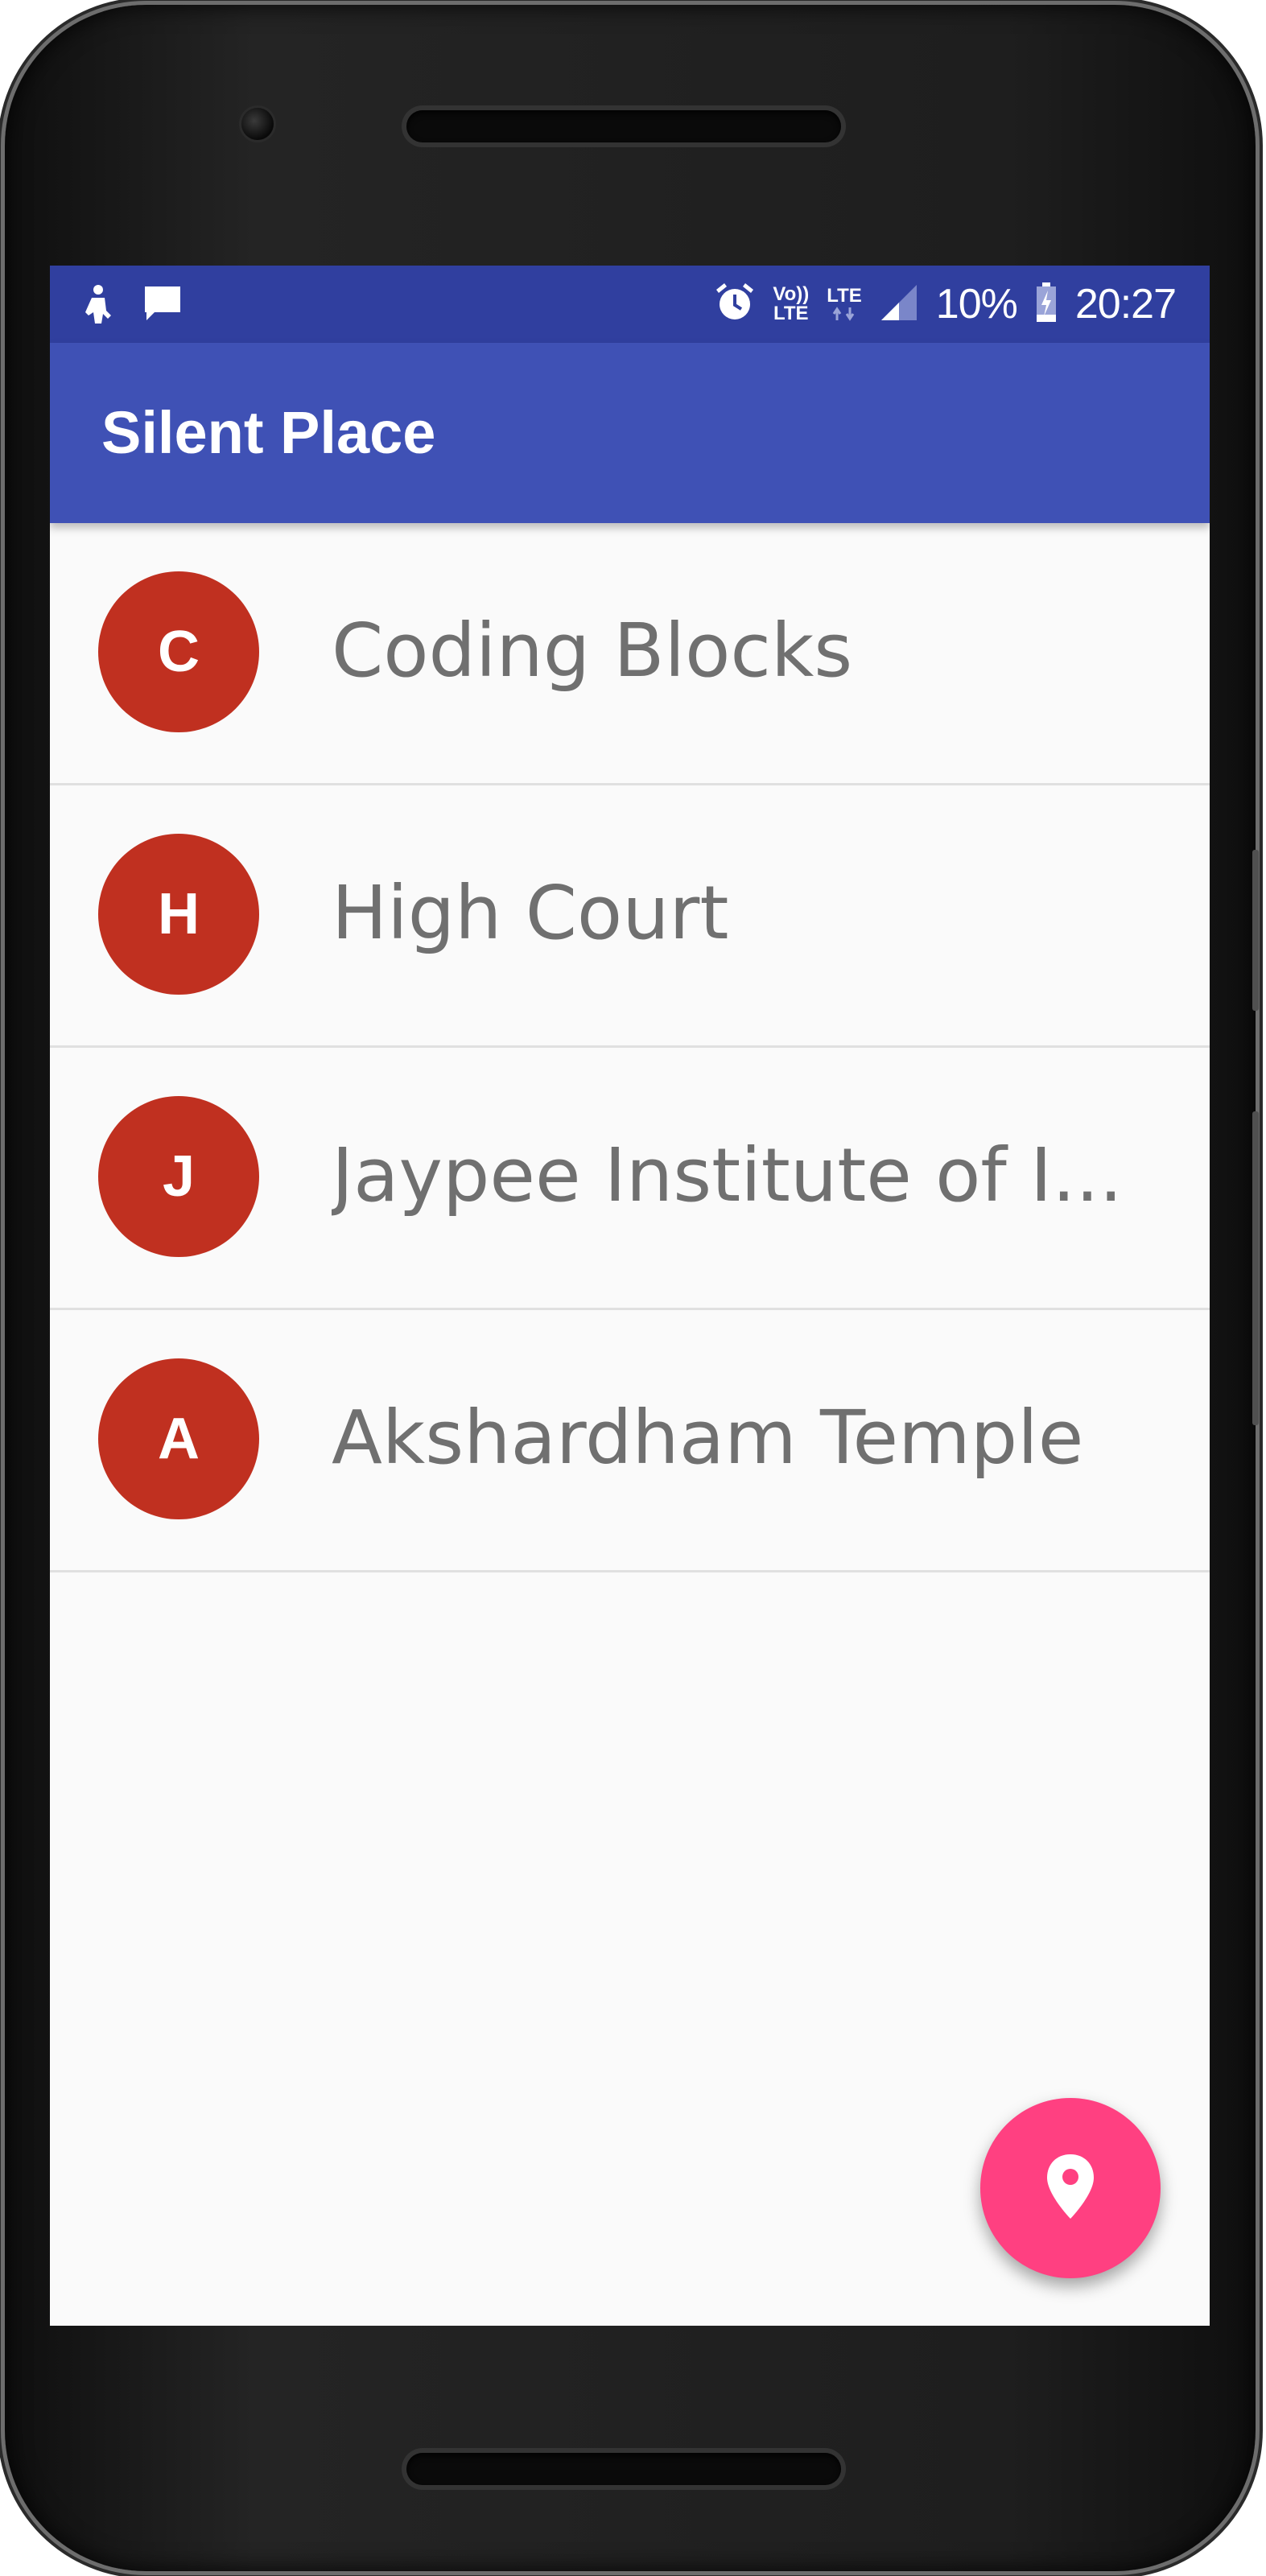 This screenshot has width=1266, height=2576. What do you see at coordinates (268, 432) in the screenshot?
I see `app-title: Silent Place` at bounding box center [268, 432].